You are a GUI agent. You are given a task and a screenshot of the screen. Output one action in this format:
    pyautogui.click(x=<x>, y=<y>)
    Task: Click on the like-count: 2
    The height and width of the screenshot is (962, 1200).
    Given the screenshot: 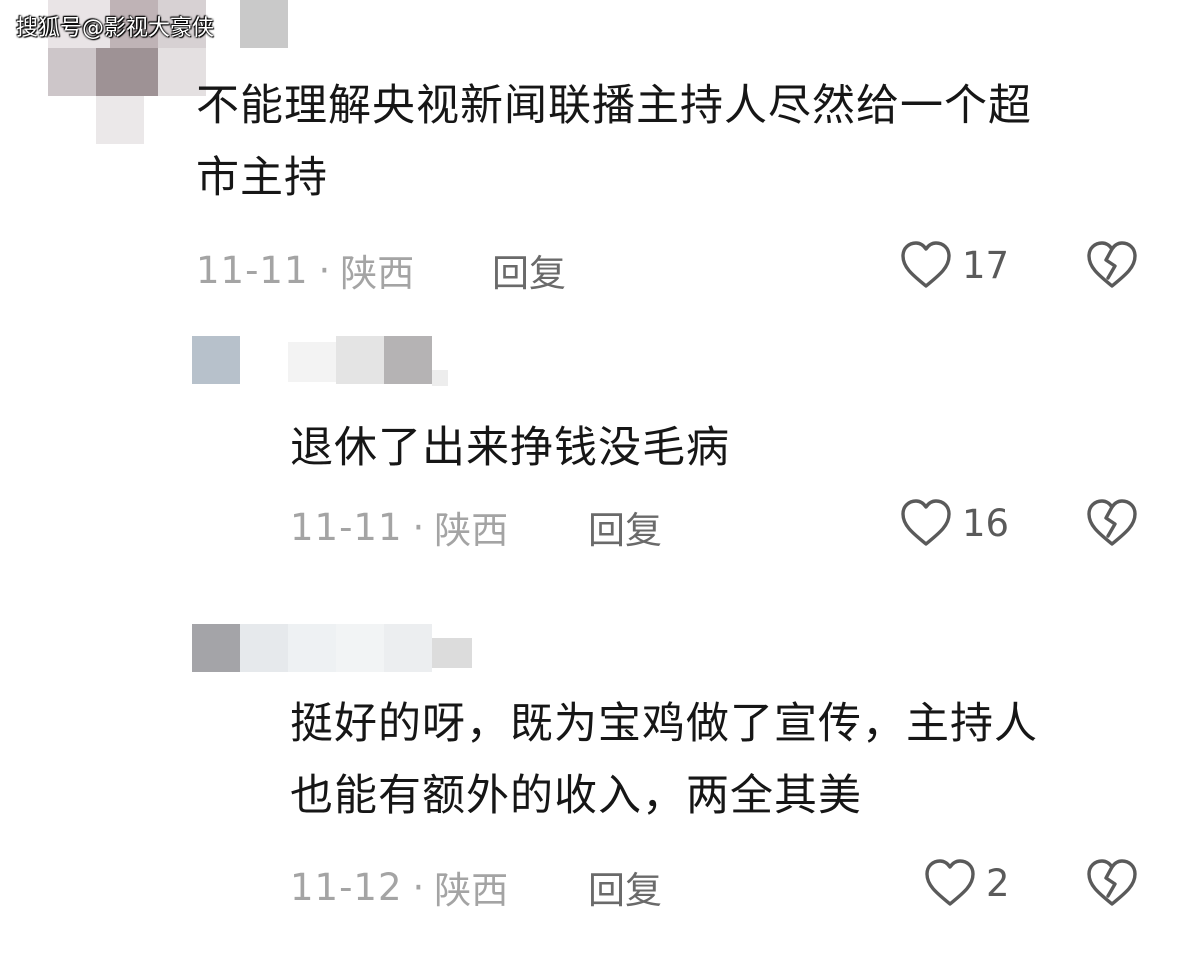 What is the action you would take?
    pyautogui.click(x=998, y=883)
    